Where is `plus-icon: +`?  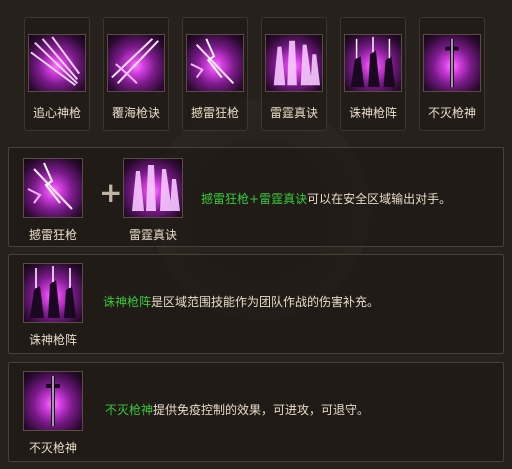 plus-icon: + is located at coordinates (111, 192).